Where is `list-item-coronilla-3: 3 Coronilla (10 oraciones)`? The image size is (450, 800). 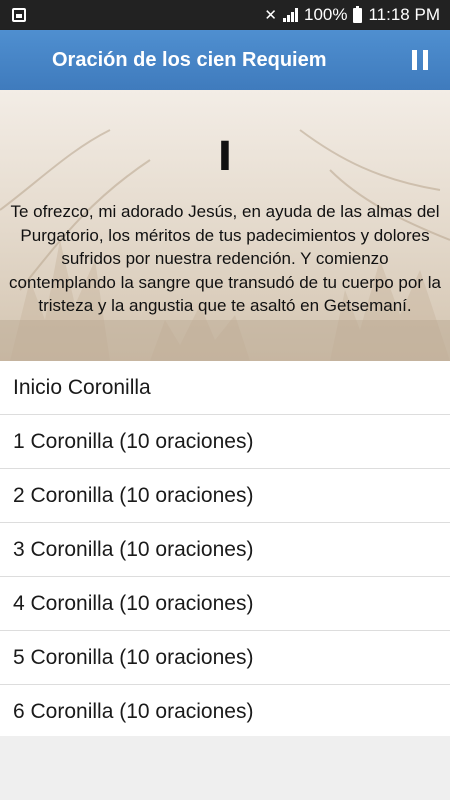
list-item-coronilla-3: 3 Coronilla (10 oraciones) is located at coordinates (225, 550).